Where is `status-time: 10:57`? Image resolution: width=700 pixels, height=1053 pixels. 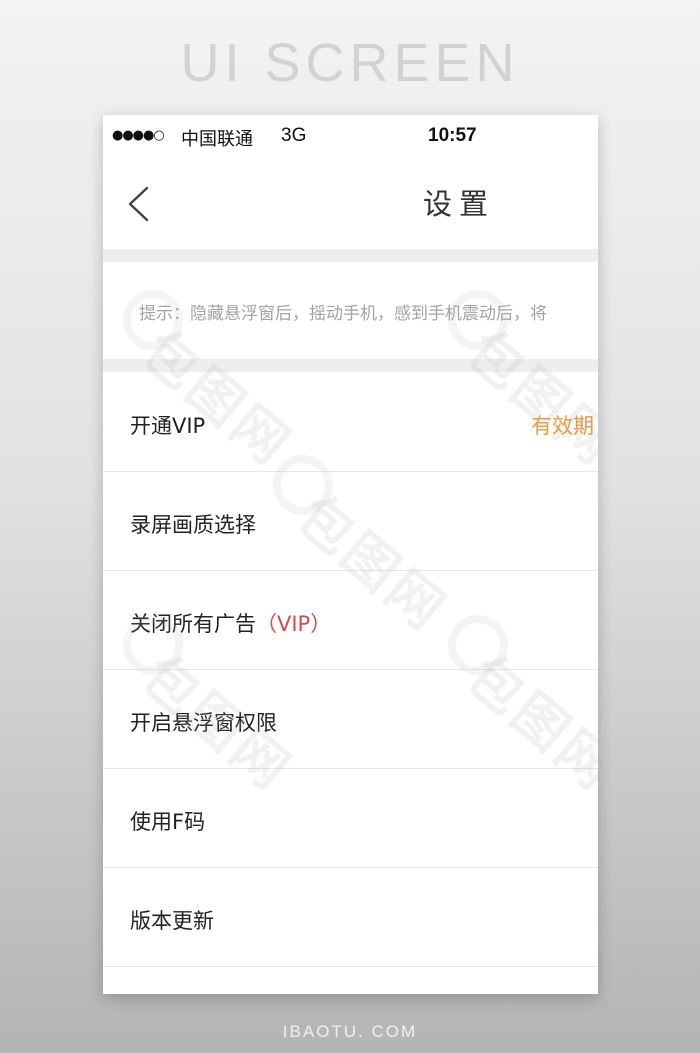 status-time: 10:57 is located at coordinates (452, 135).